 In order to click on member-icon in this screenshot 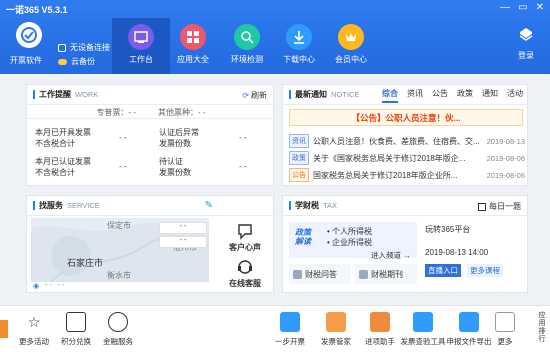, I will do `click(351, 37)`.